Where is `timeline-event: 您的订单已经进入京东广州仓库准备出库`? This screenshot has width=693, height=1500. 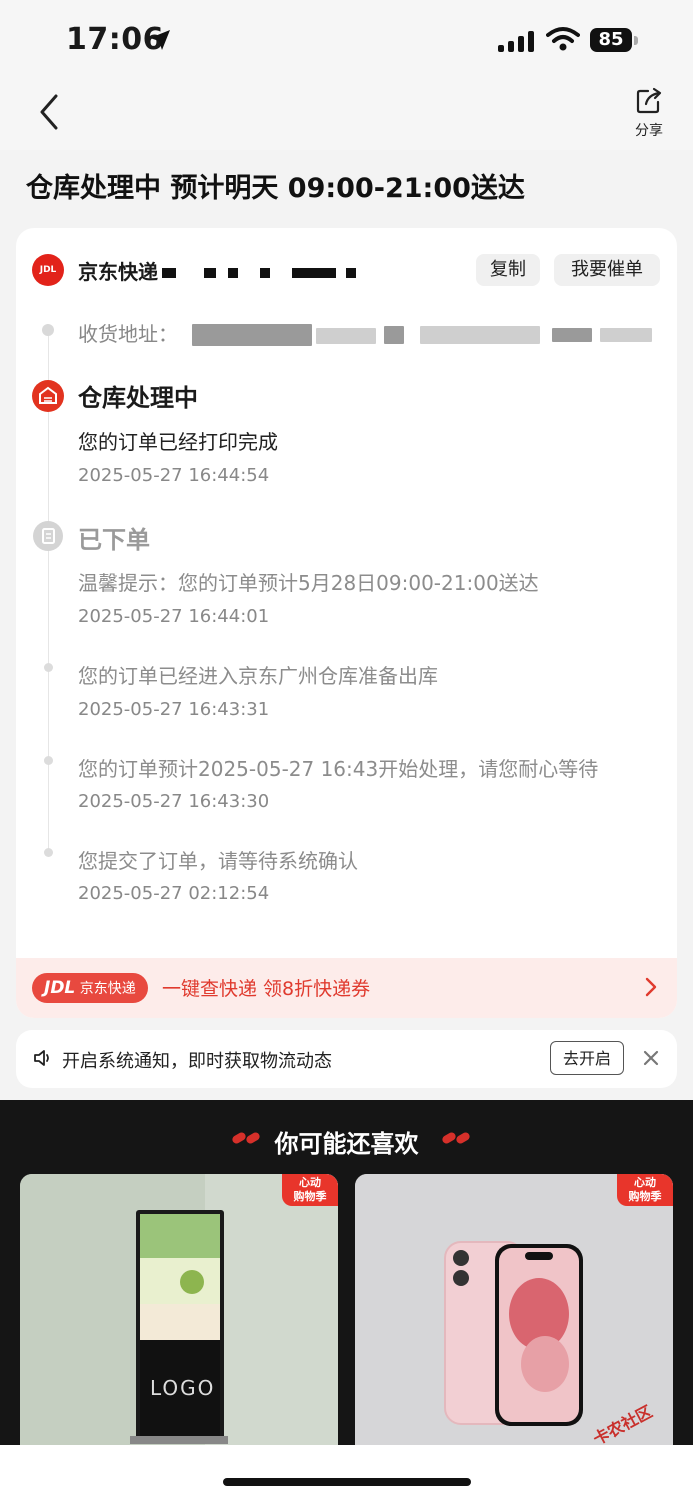
timeline-event: 您的订单已经进入京东广州仓库准备出库 is located at coordinates (258, 676).